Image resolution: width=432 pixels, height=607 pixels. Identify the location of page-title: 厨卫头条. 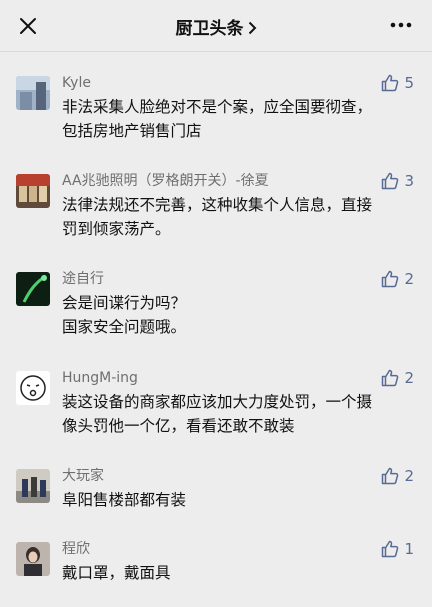
(209, 29).